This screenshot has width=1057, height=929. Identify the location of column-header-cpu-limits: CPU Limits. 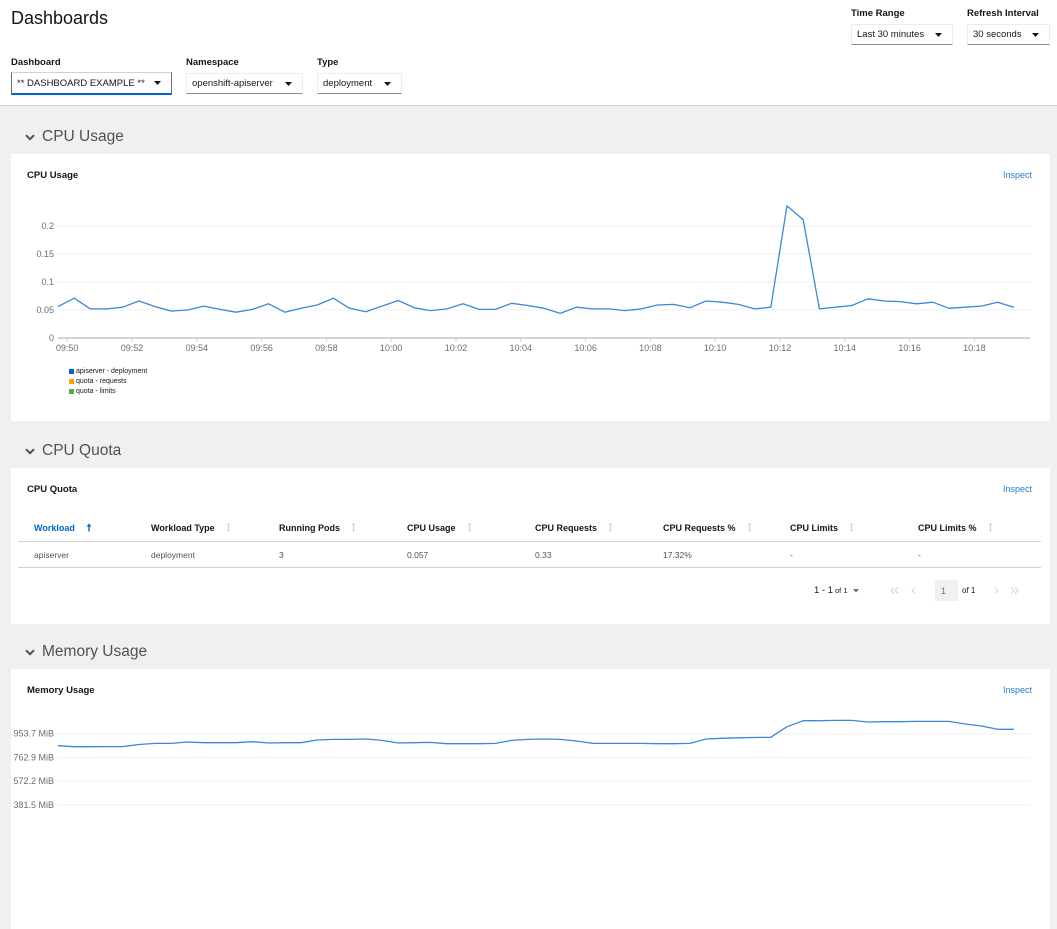
(822, 527).